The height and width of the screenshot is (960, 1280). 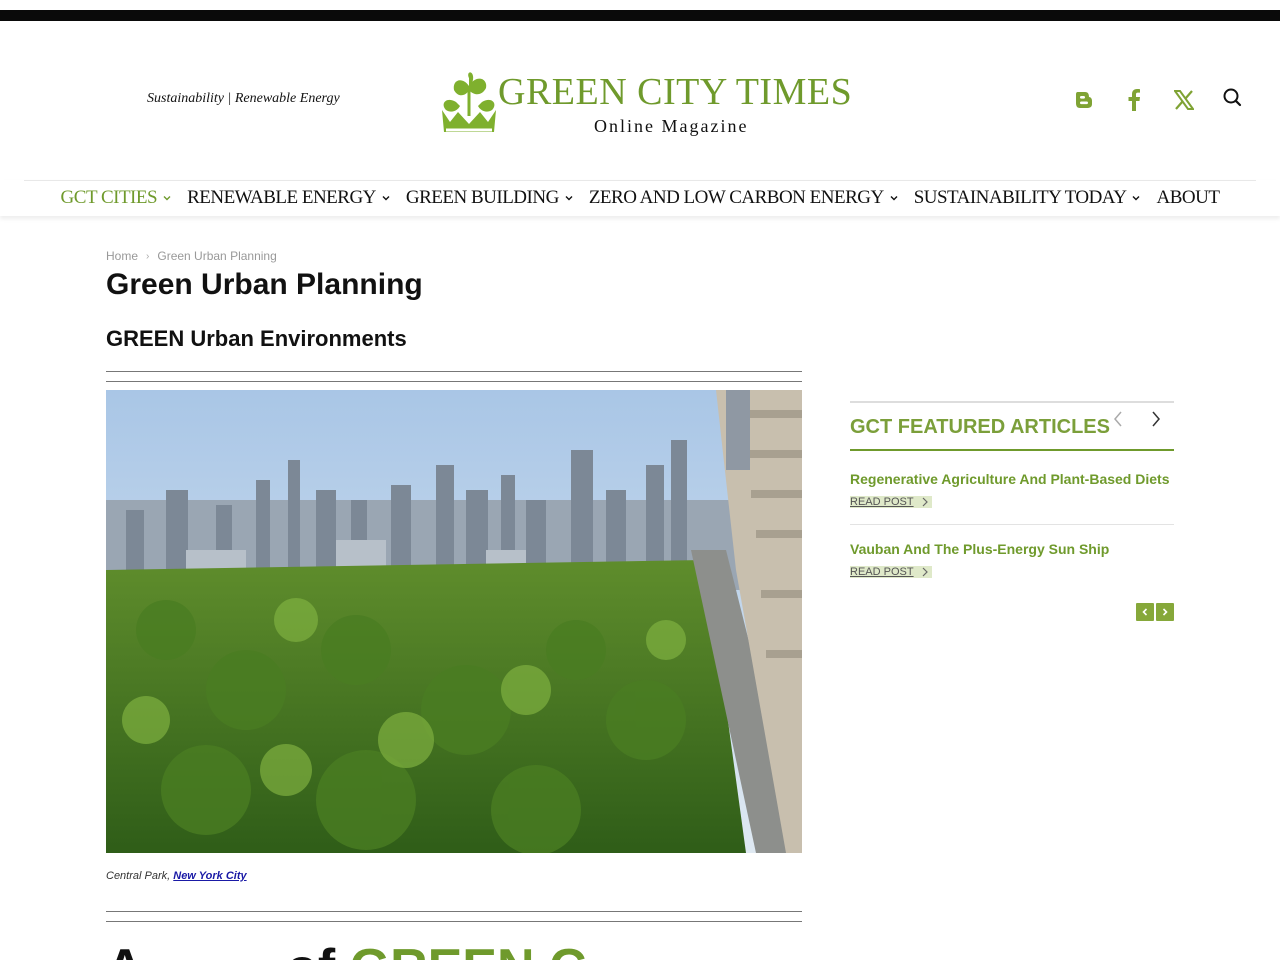 What do you see at coordinates (256, 338) in the screenshot?
I see `page-subtitle: GREEN Urban Environments` at bounding box center [256, 338].